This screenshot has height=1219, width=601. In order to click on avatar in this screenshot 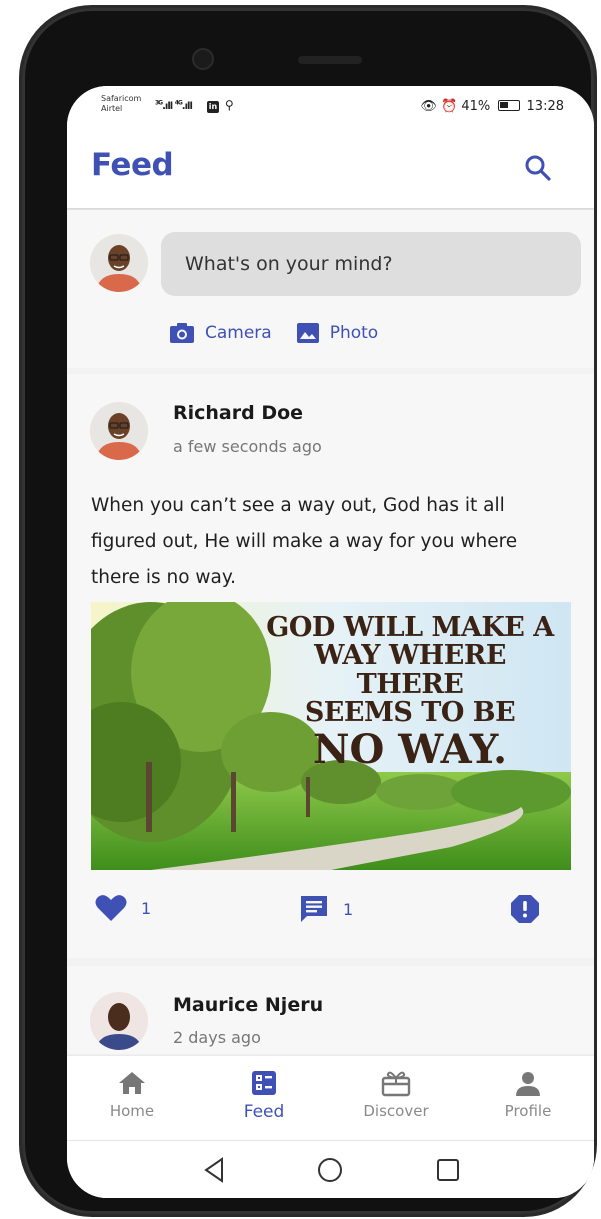, I will do `click(119, 263)`.